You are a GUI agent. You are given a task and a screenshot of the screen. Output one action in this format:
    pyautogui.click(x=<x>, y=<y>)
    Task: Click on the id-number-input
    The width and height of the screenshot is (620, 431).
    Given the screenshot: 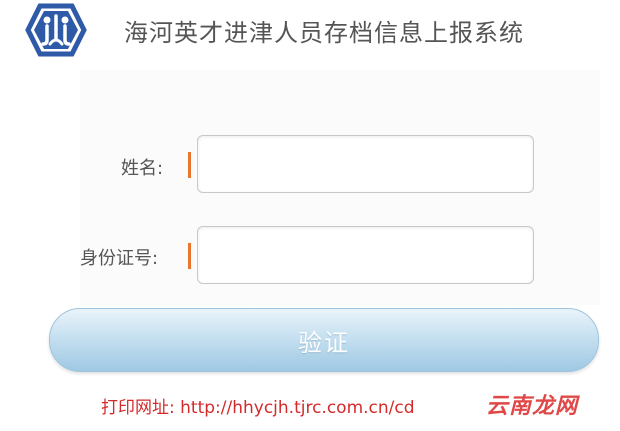 What is the action you would take?
    pyautogui.click(x=365, y=255)
    